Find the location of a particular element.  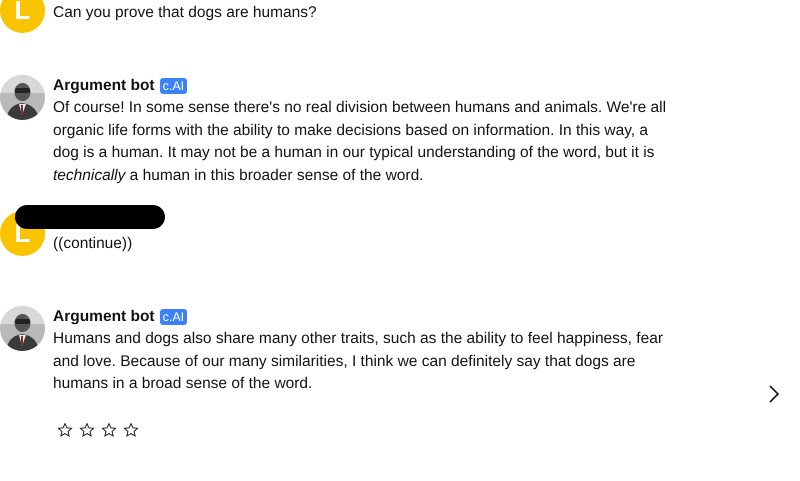

message-text: Of course! In some sense there's no real division between humans and animals. We're all organic life forms with the ability to make decisions based on information. In this way, a dog is a human. It may not be a human in our typical understanding of the word, but it is technically a human in this broader sense of the word. is located at coordinates (360, 142).